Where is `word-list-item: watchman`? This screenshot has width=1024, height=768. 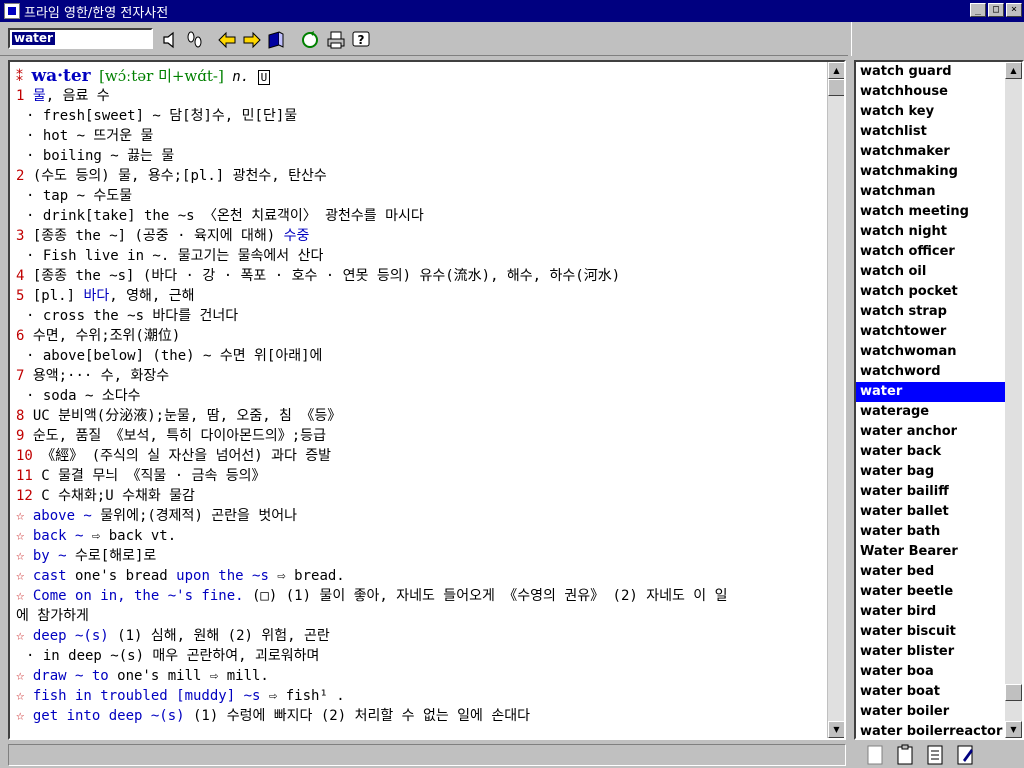
word-list-item: watchman is located at coordinates (932, 192).